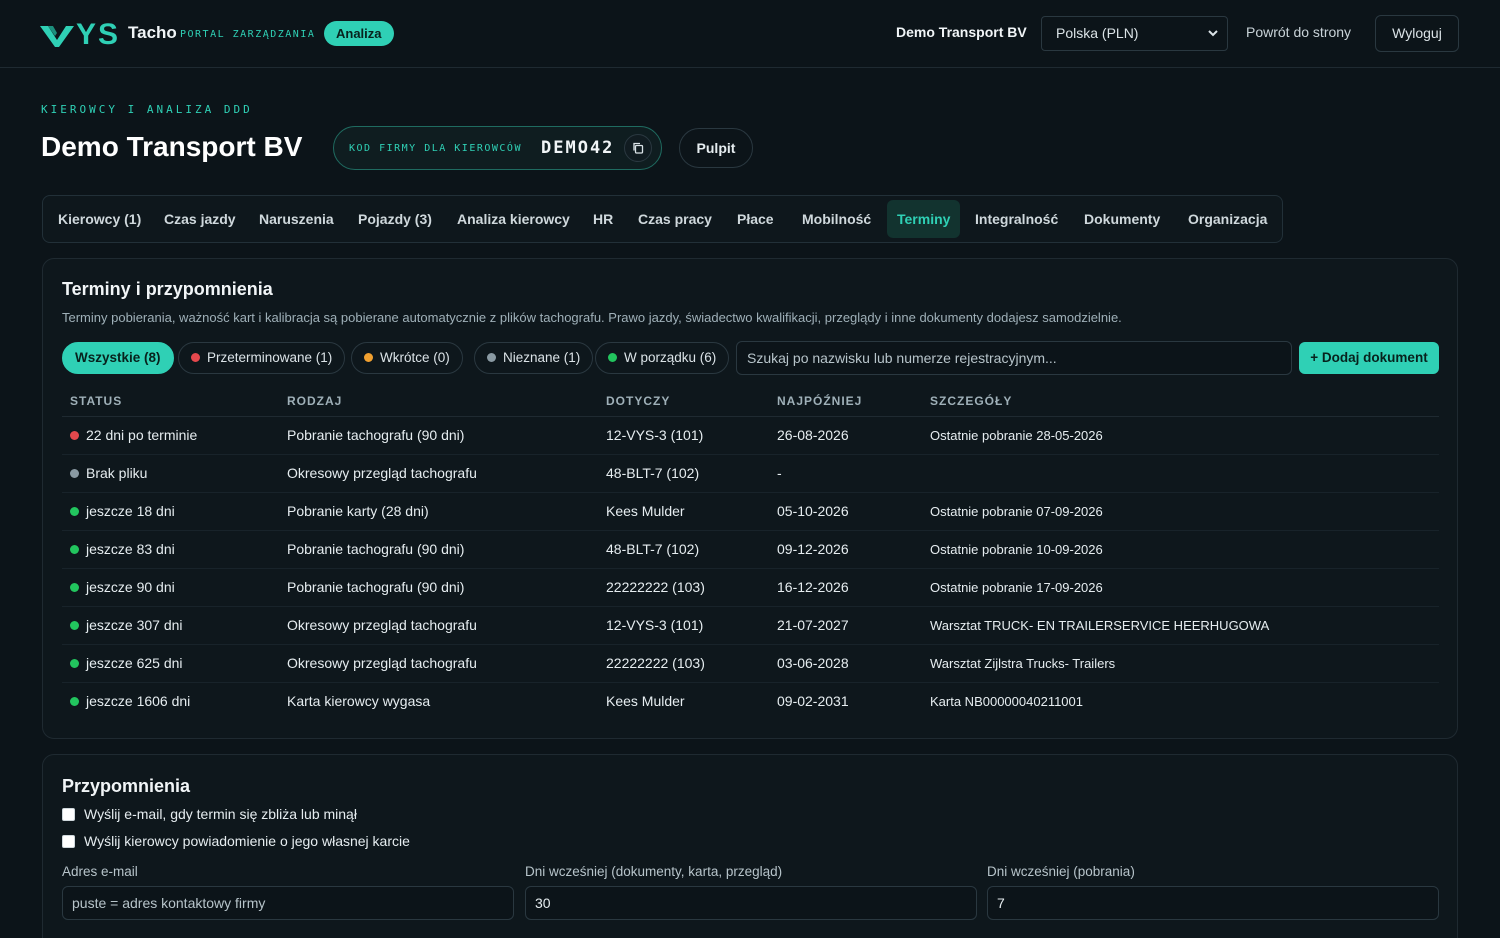  Describe the element at coordinates (603, 219) in the screenshot. I see `tab-hr: HR` at that location.